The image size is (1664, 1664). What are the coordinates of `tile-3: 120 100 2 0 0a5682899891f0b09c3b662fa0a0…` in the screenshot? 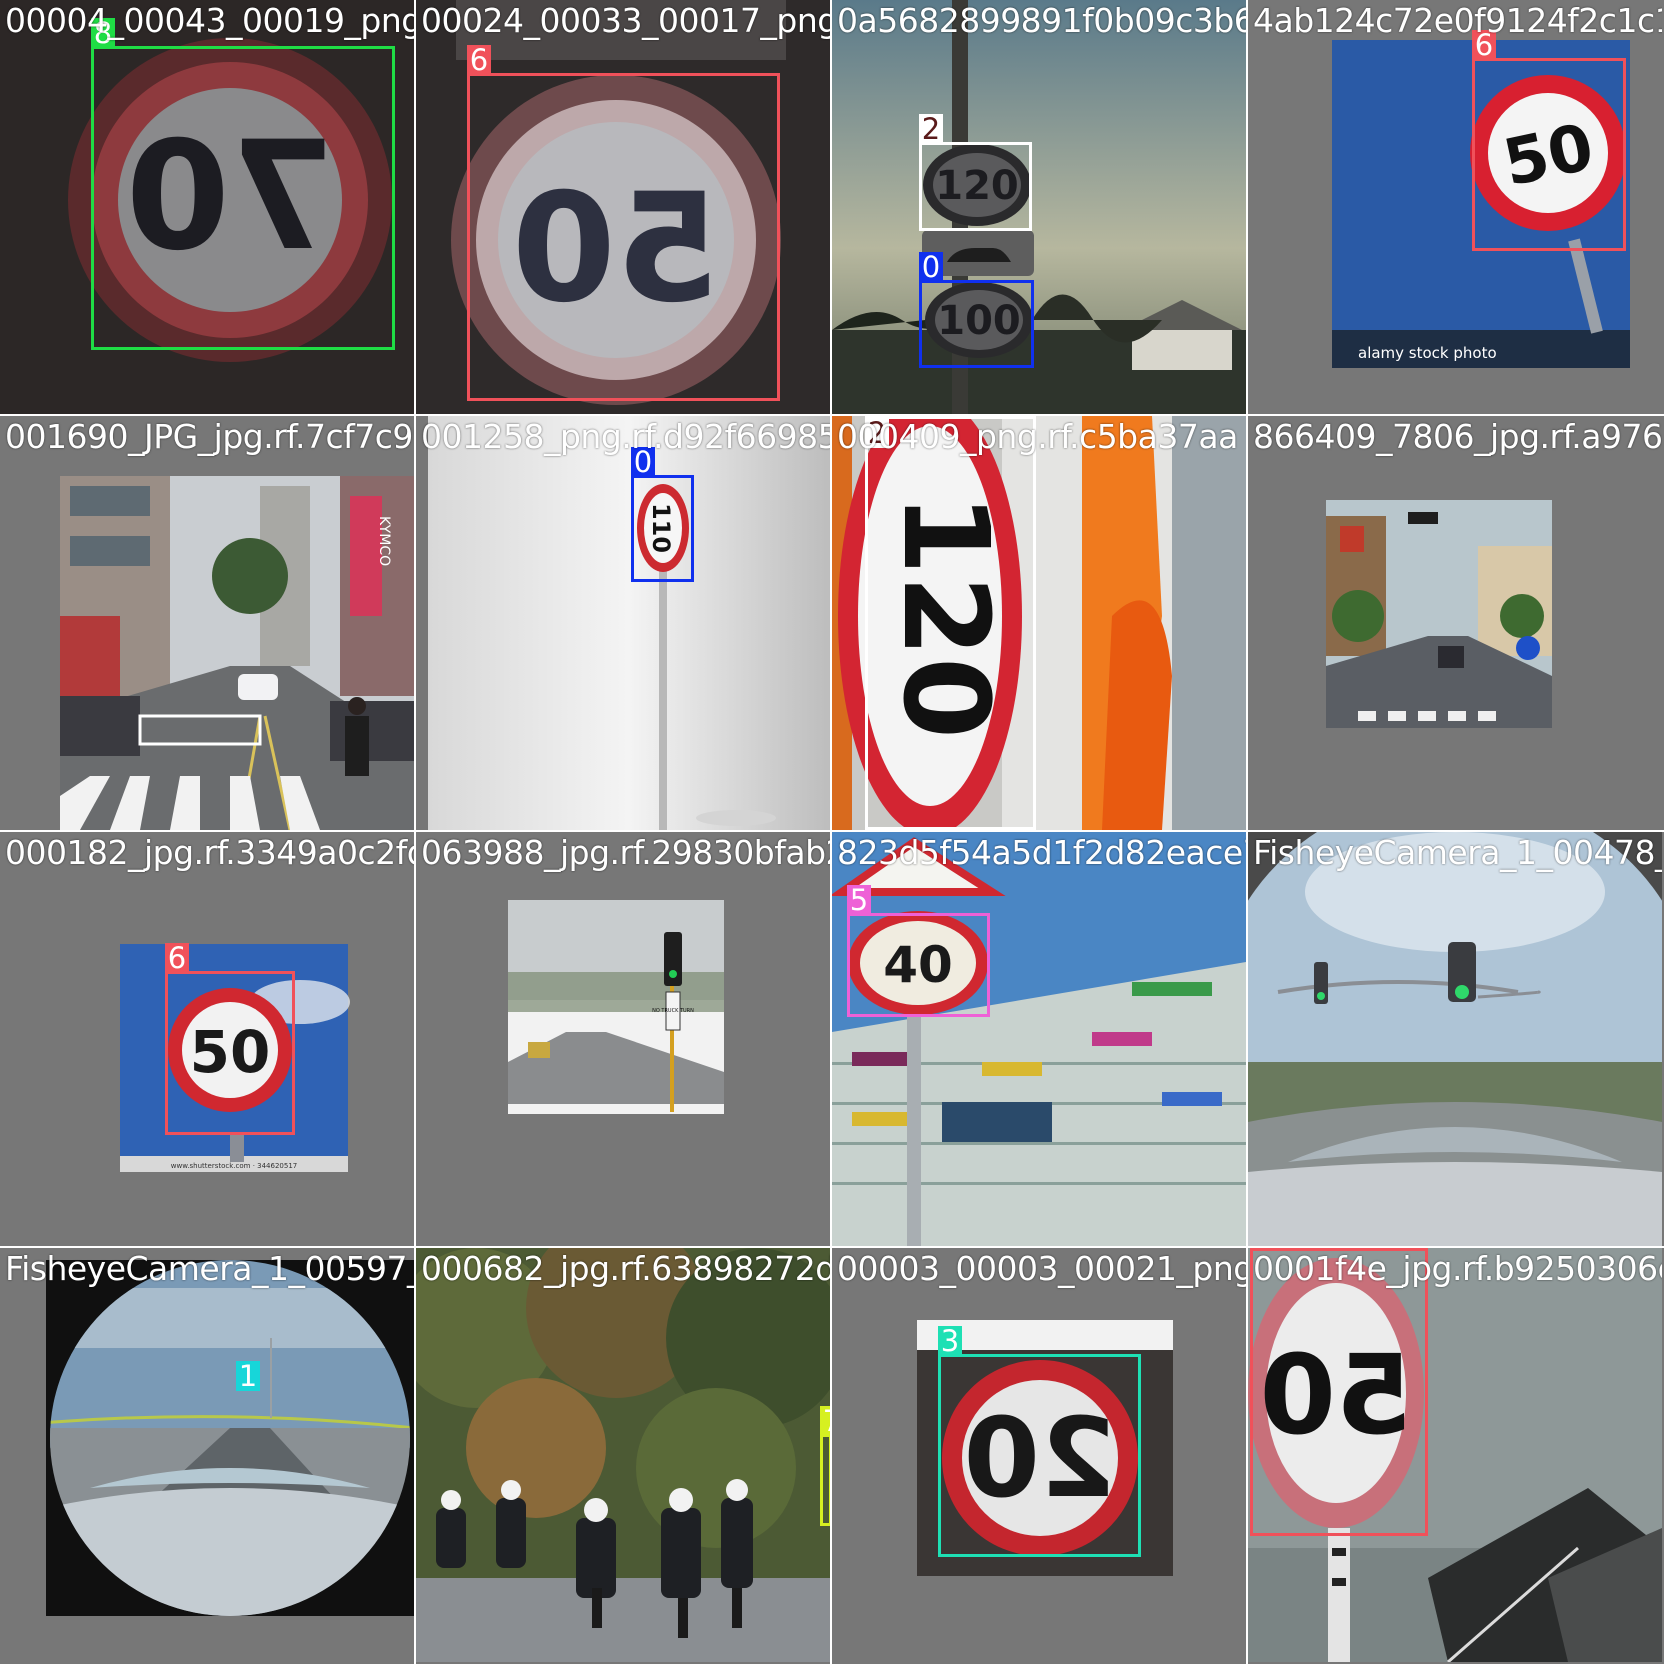 It's located at (1039, 207).